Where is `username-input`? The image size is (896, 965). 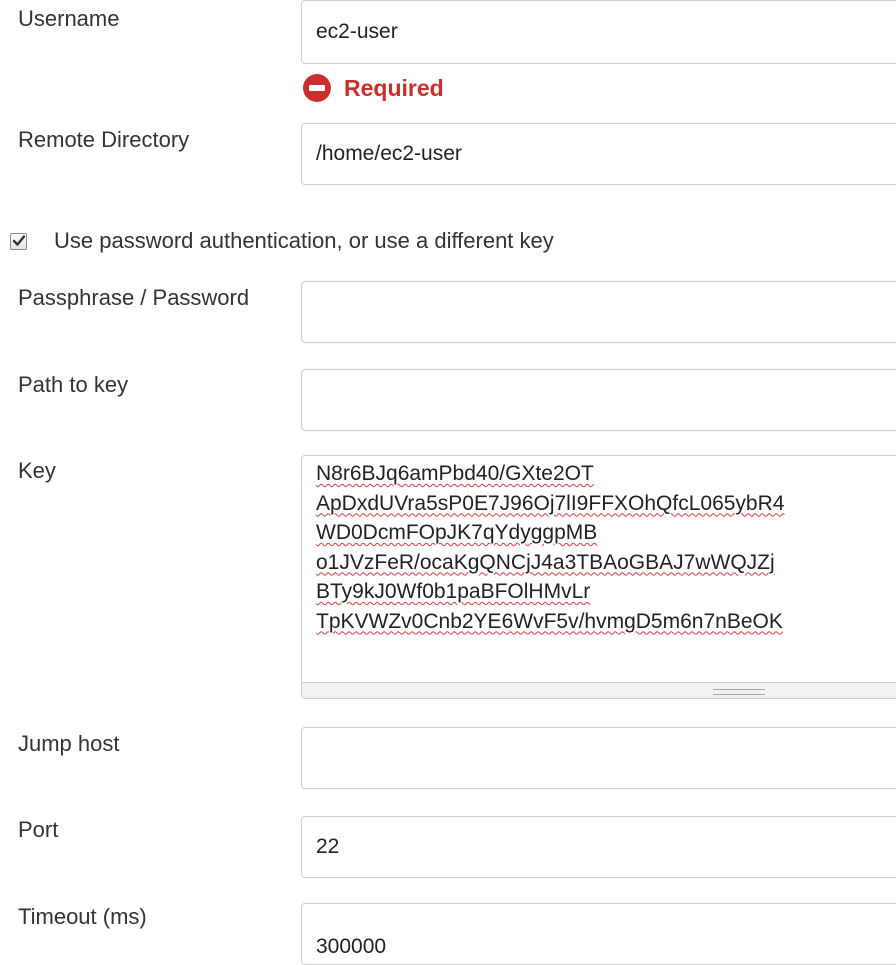 username-input is located at coordinates (598, 32).